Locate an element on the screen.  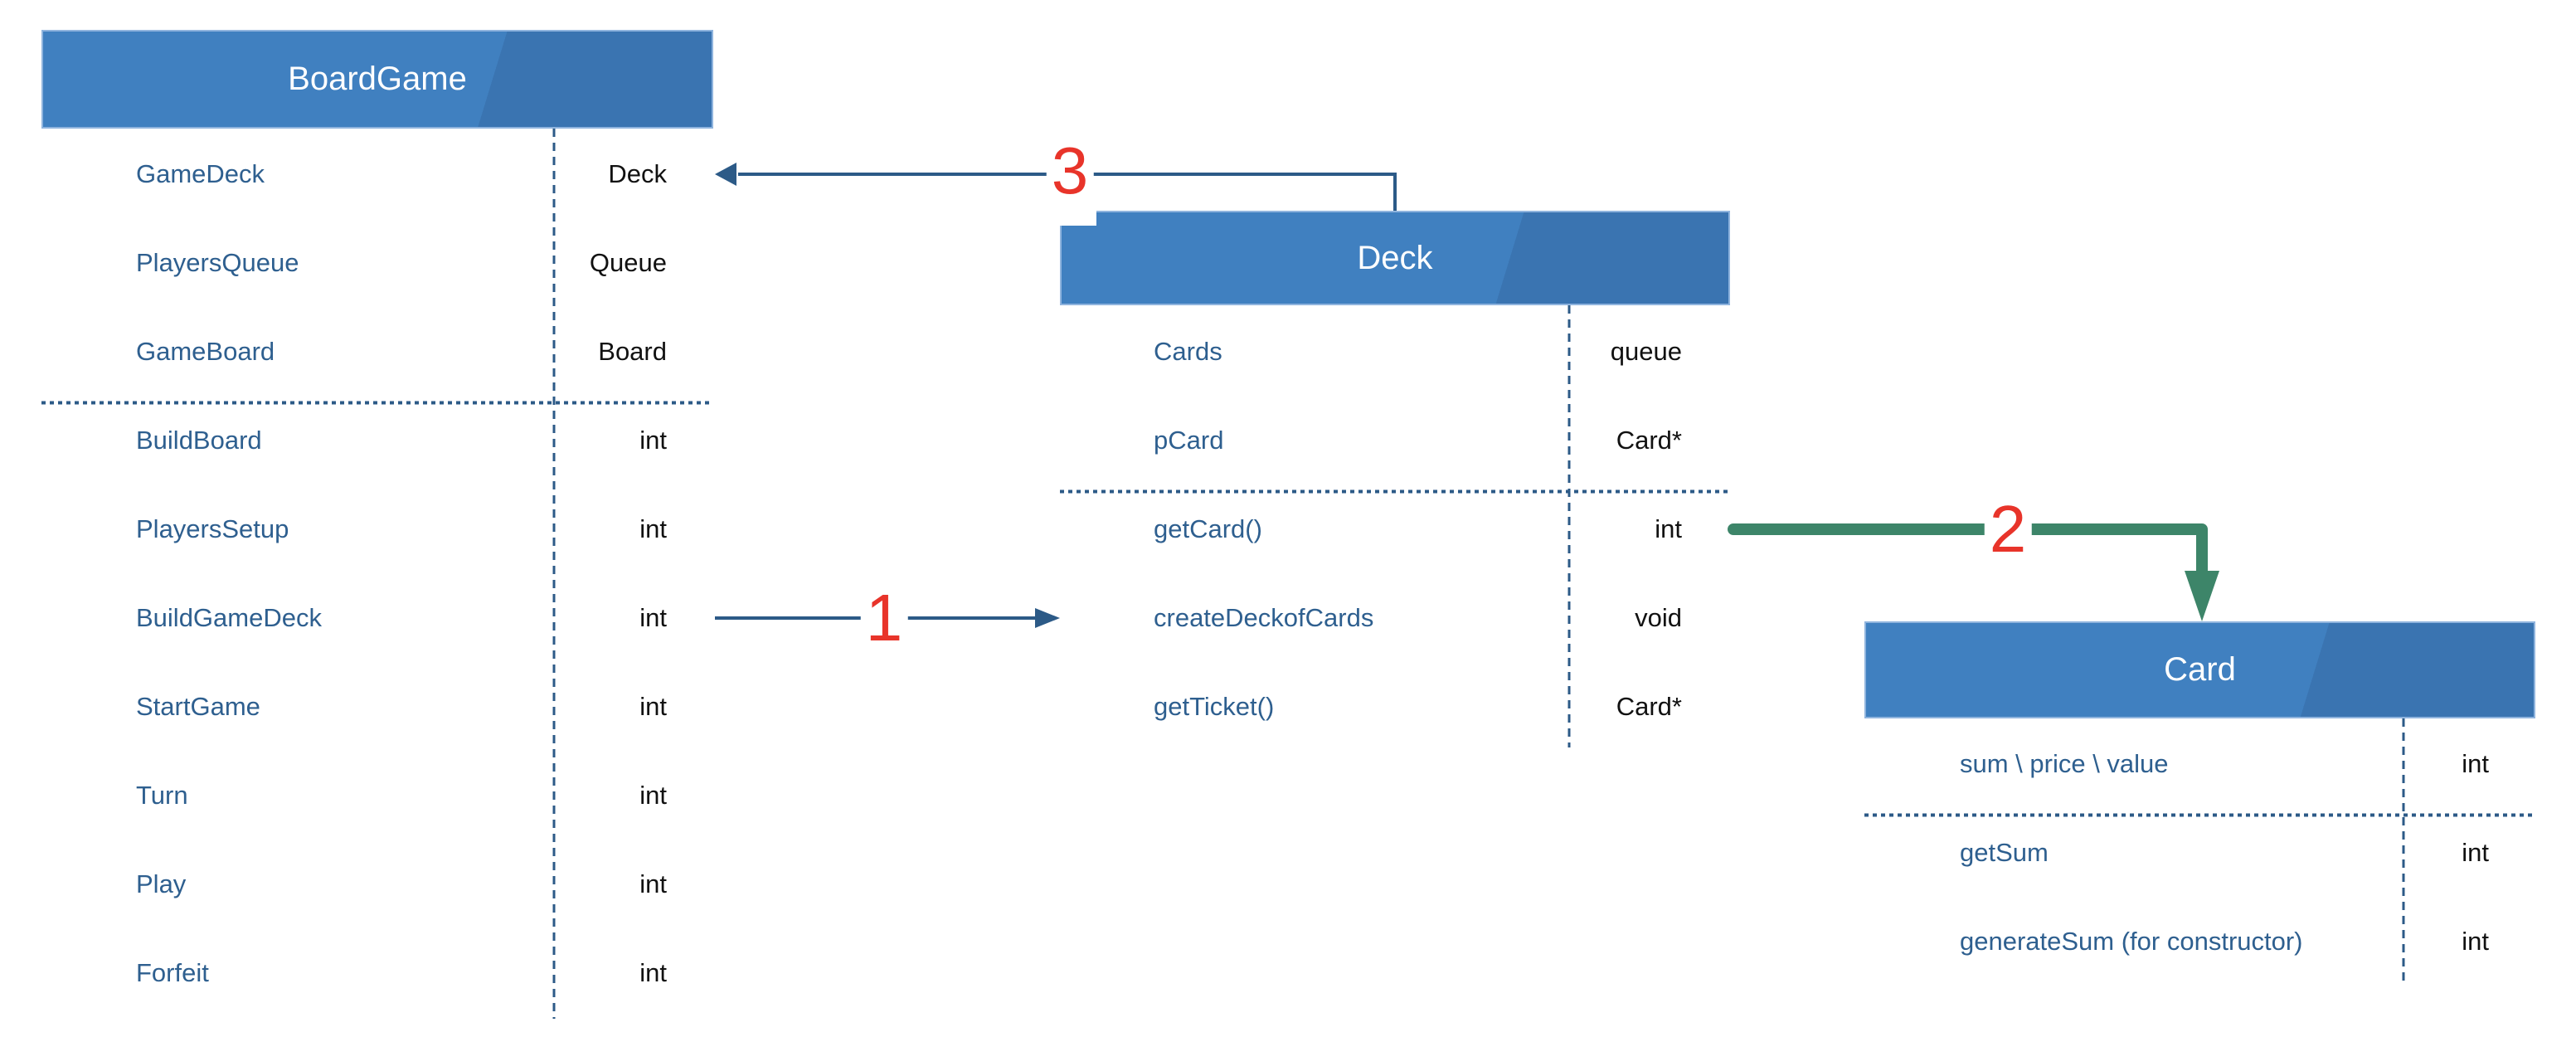
attribute-name: sum \ price \ value is located at coordinates (2064, 763).